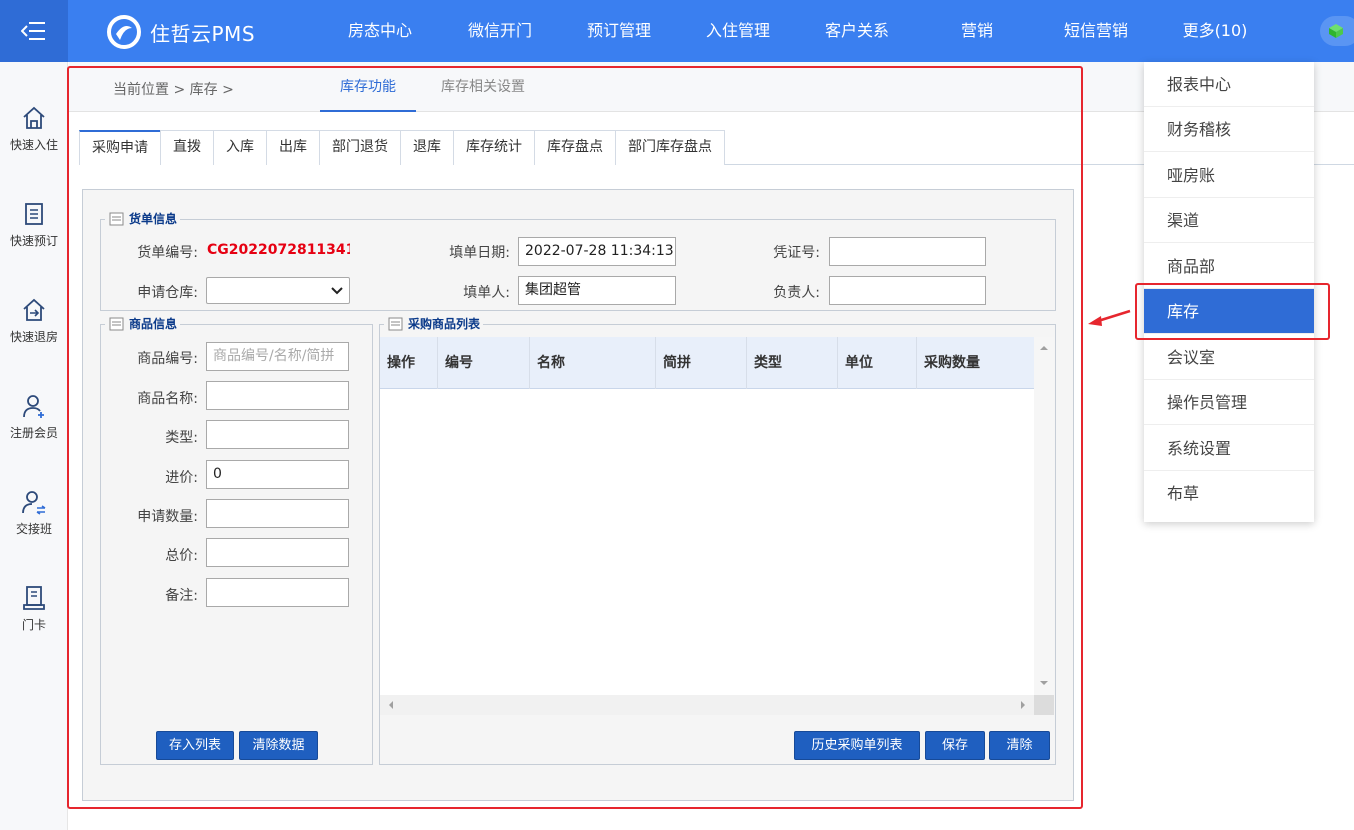 Image resolution: width=1354 pixels, height=830 pixels. What do you see at coordinates (33, 529) in the screenshot?
I see `sidebar-item-label: 交接班` at bounding box center [33, 529].